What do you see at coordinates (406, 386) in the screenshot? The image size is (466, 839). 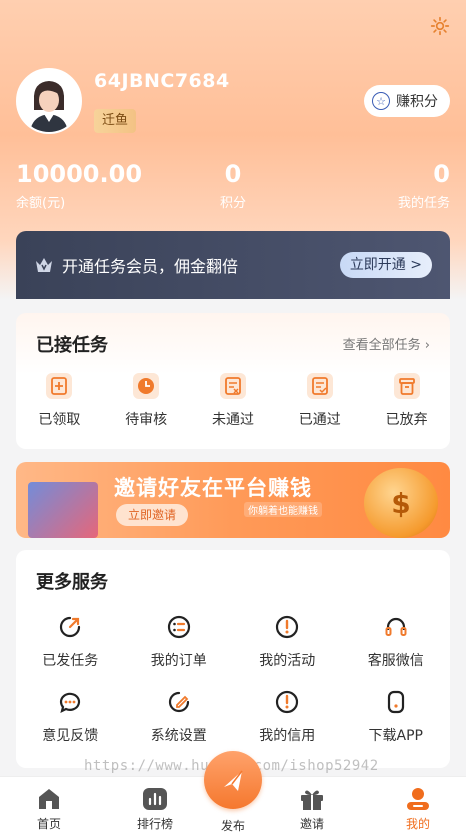 I see `abandoned-icon` at bounding box center [406, 386].